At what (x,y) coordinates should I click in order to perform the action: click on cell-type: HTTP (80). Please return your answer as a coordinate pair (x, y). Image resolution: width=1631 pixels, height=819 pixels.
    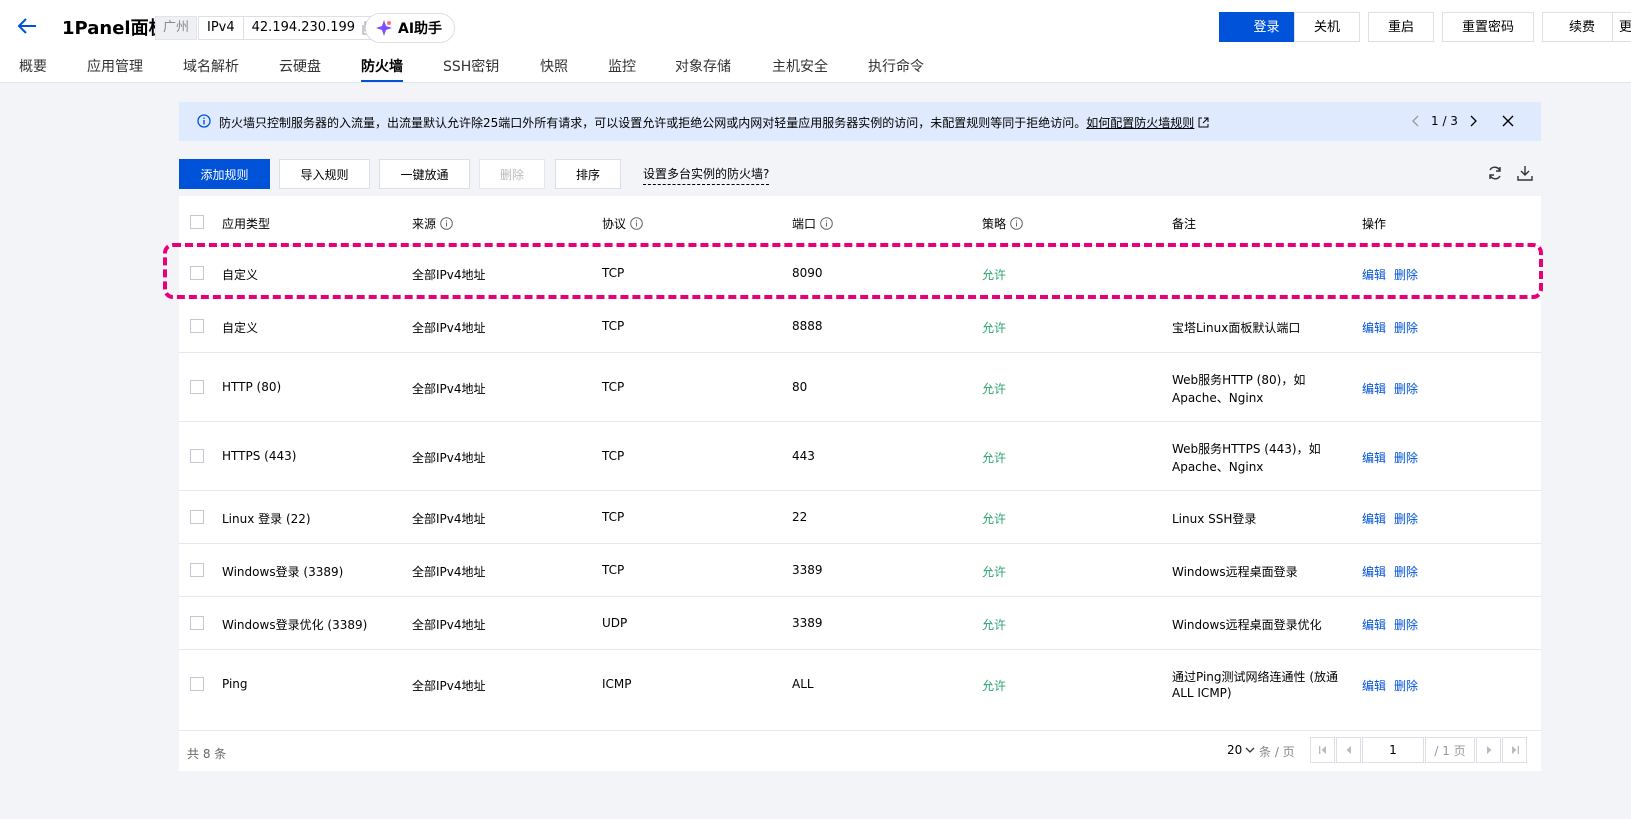
    Looking at the image, I should click on (252, 387).